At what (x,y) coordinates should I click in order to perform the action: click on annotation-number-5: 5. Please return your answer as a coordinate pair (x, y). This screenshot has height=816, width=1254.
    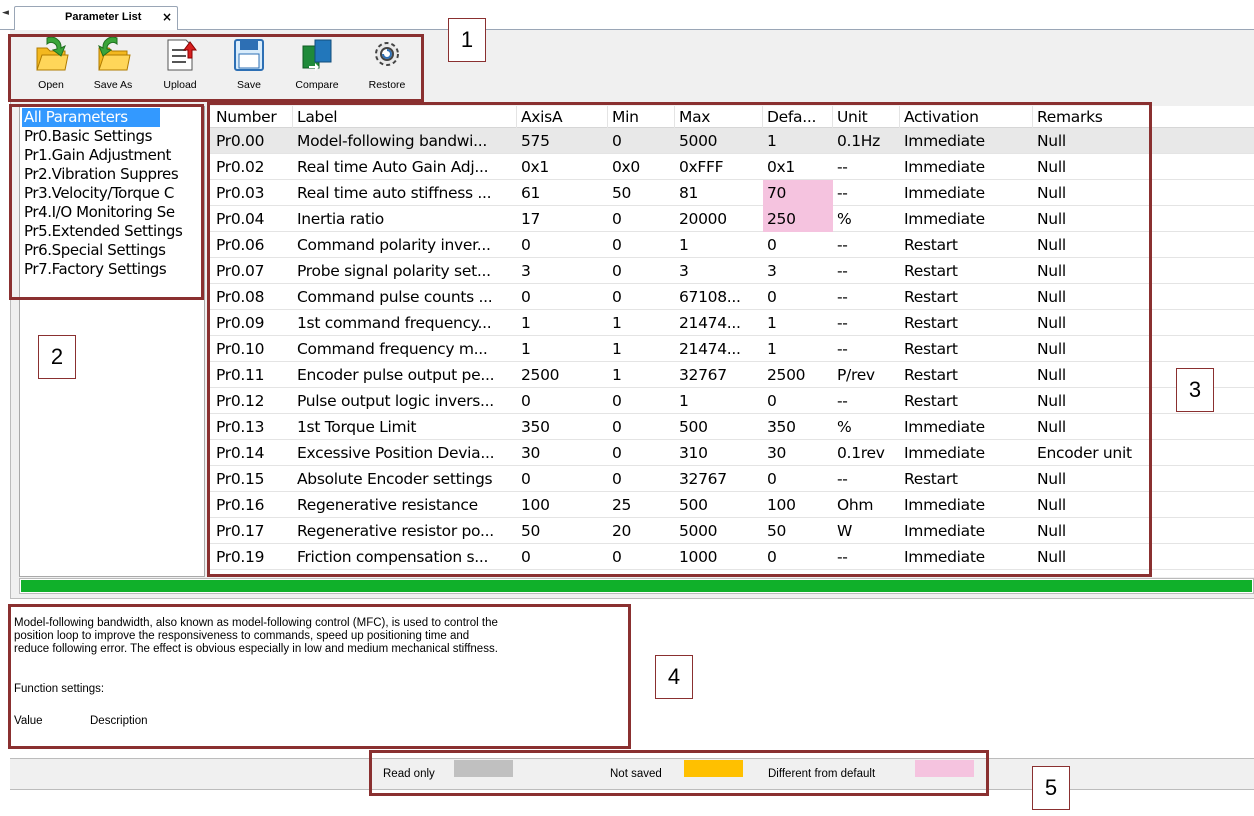
    Looking at the image, I should click on (1051, 788).